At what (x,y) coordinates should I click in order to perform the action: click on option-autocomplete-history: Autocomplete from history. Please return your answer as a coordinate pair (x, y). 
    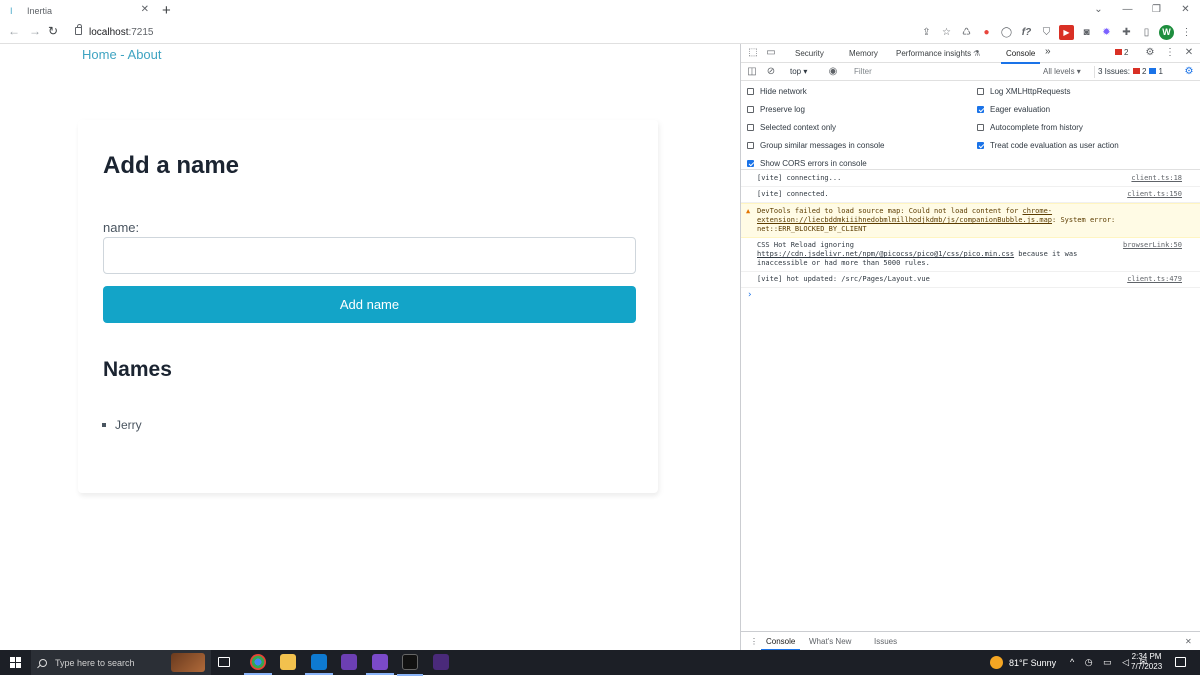
    Looking at the image, I should click on (1030, 127).